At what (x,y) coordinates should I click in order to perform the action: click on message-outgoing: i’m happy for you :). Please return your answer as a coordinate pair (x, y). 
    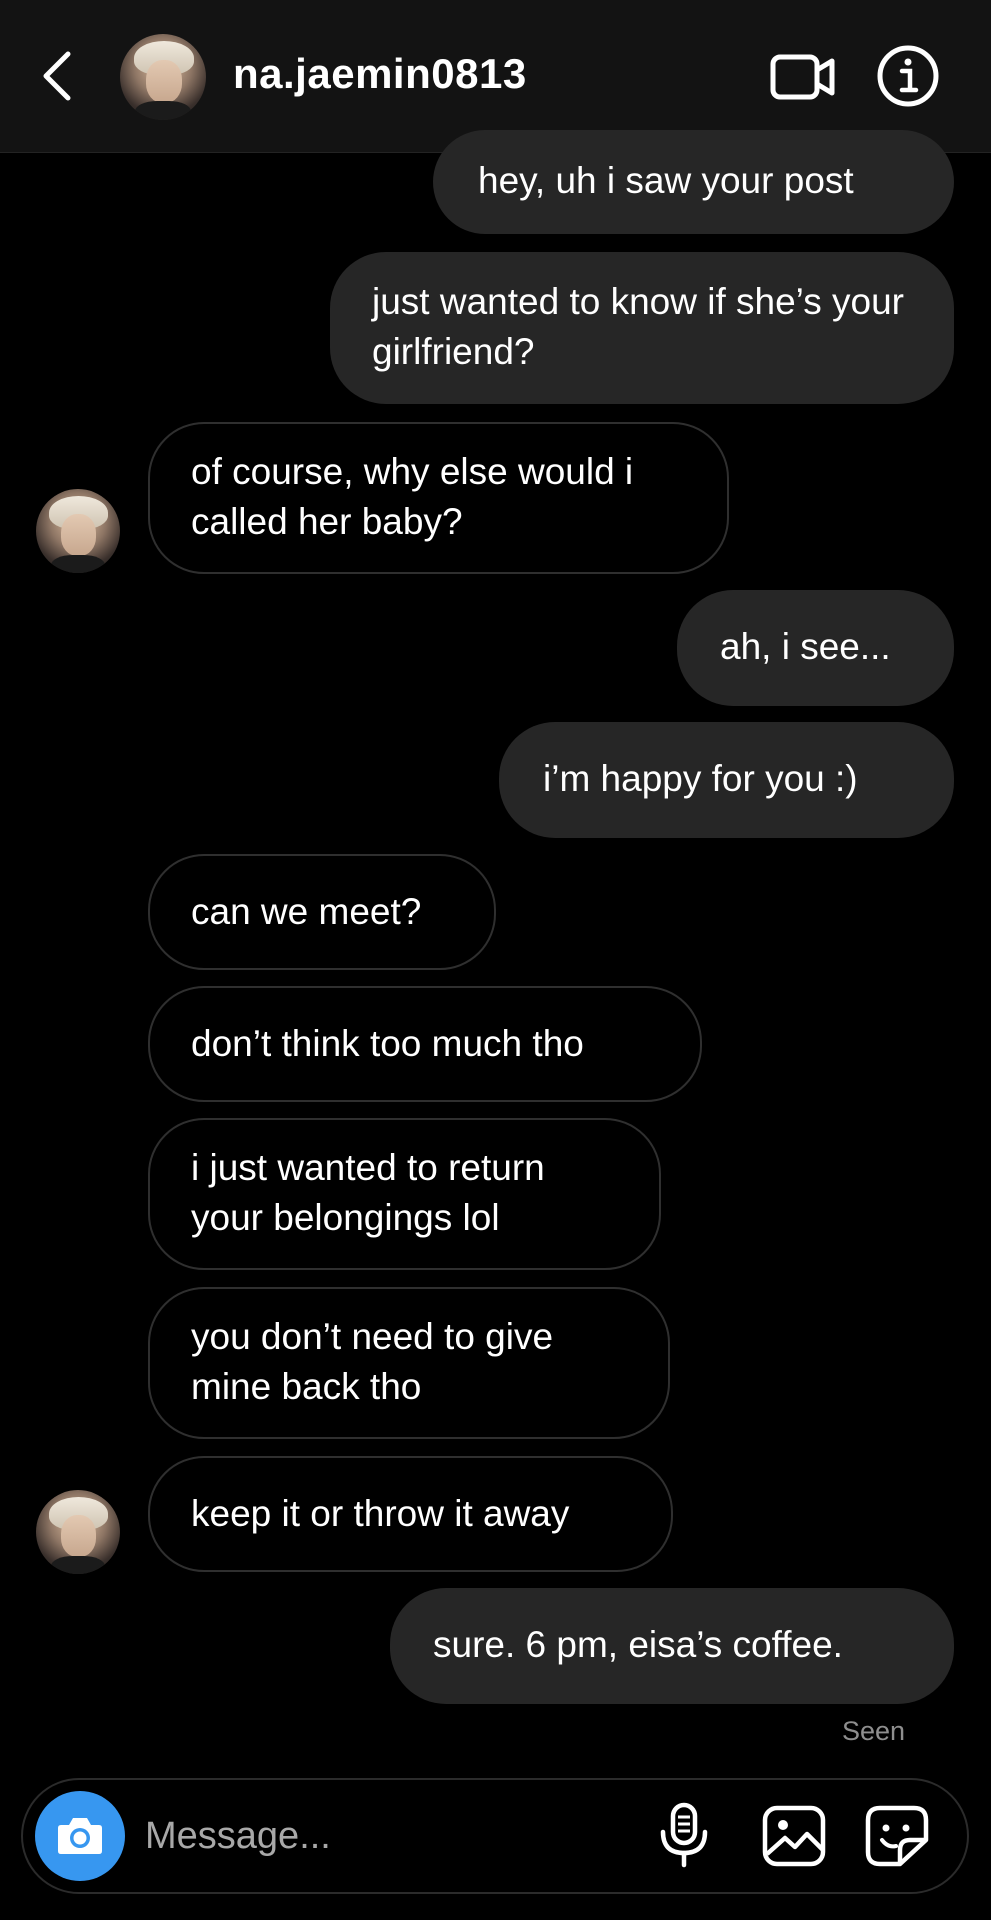
    Looking at the image, I should click on (726, 780).